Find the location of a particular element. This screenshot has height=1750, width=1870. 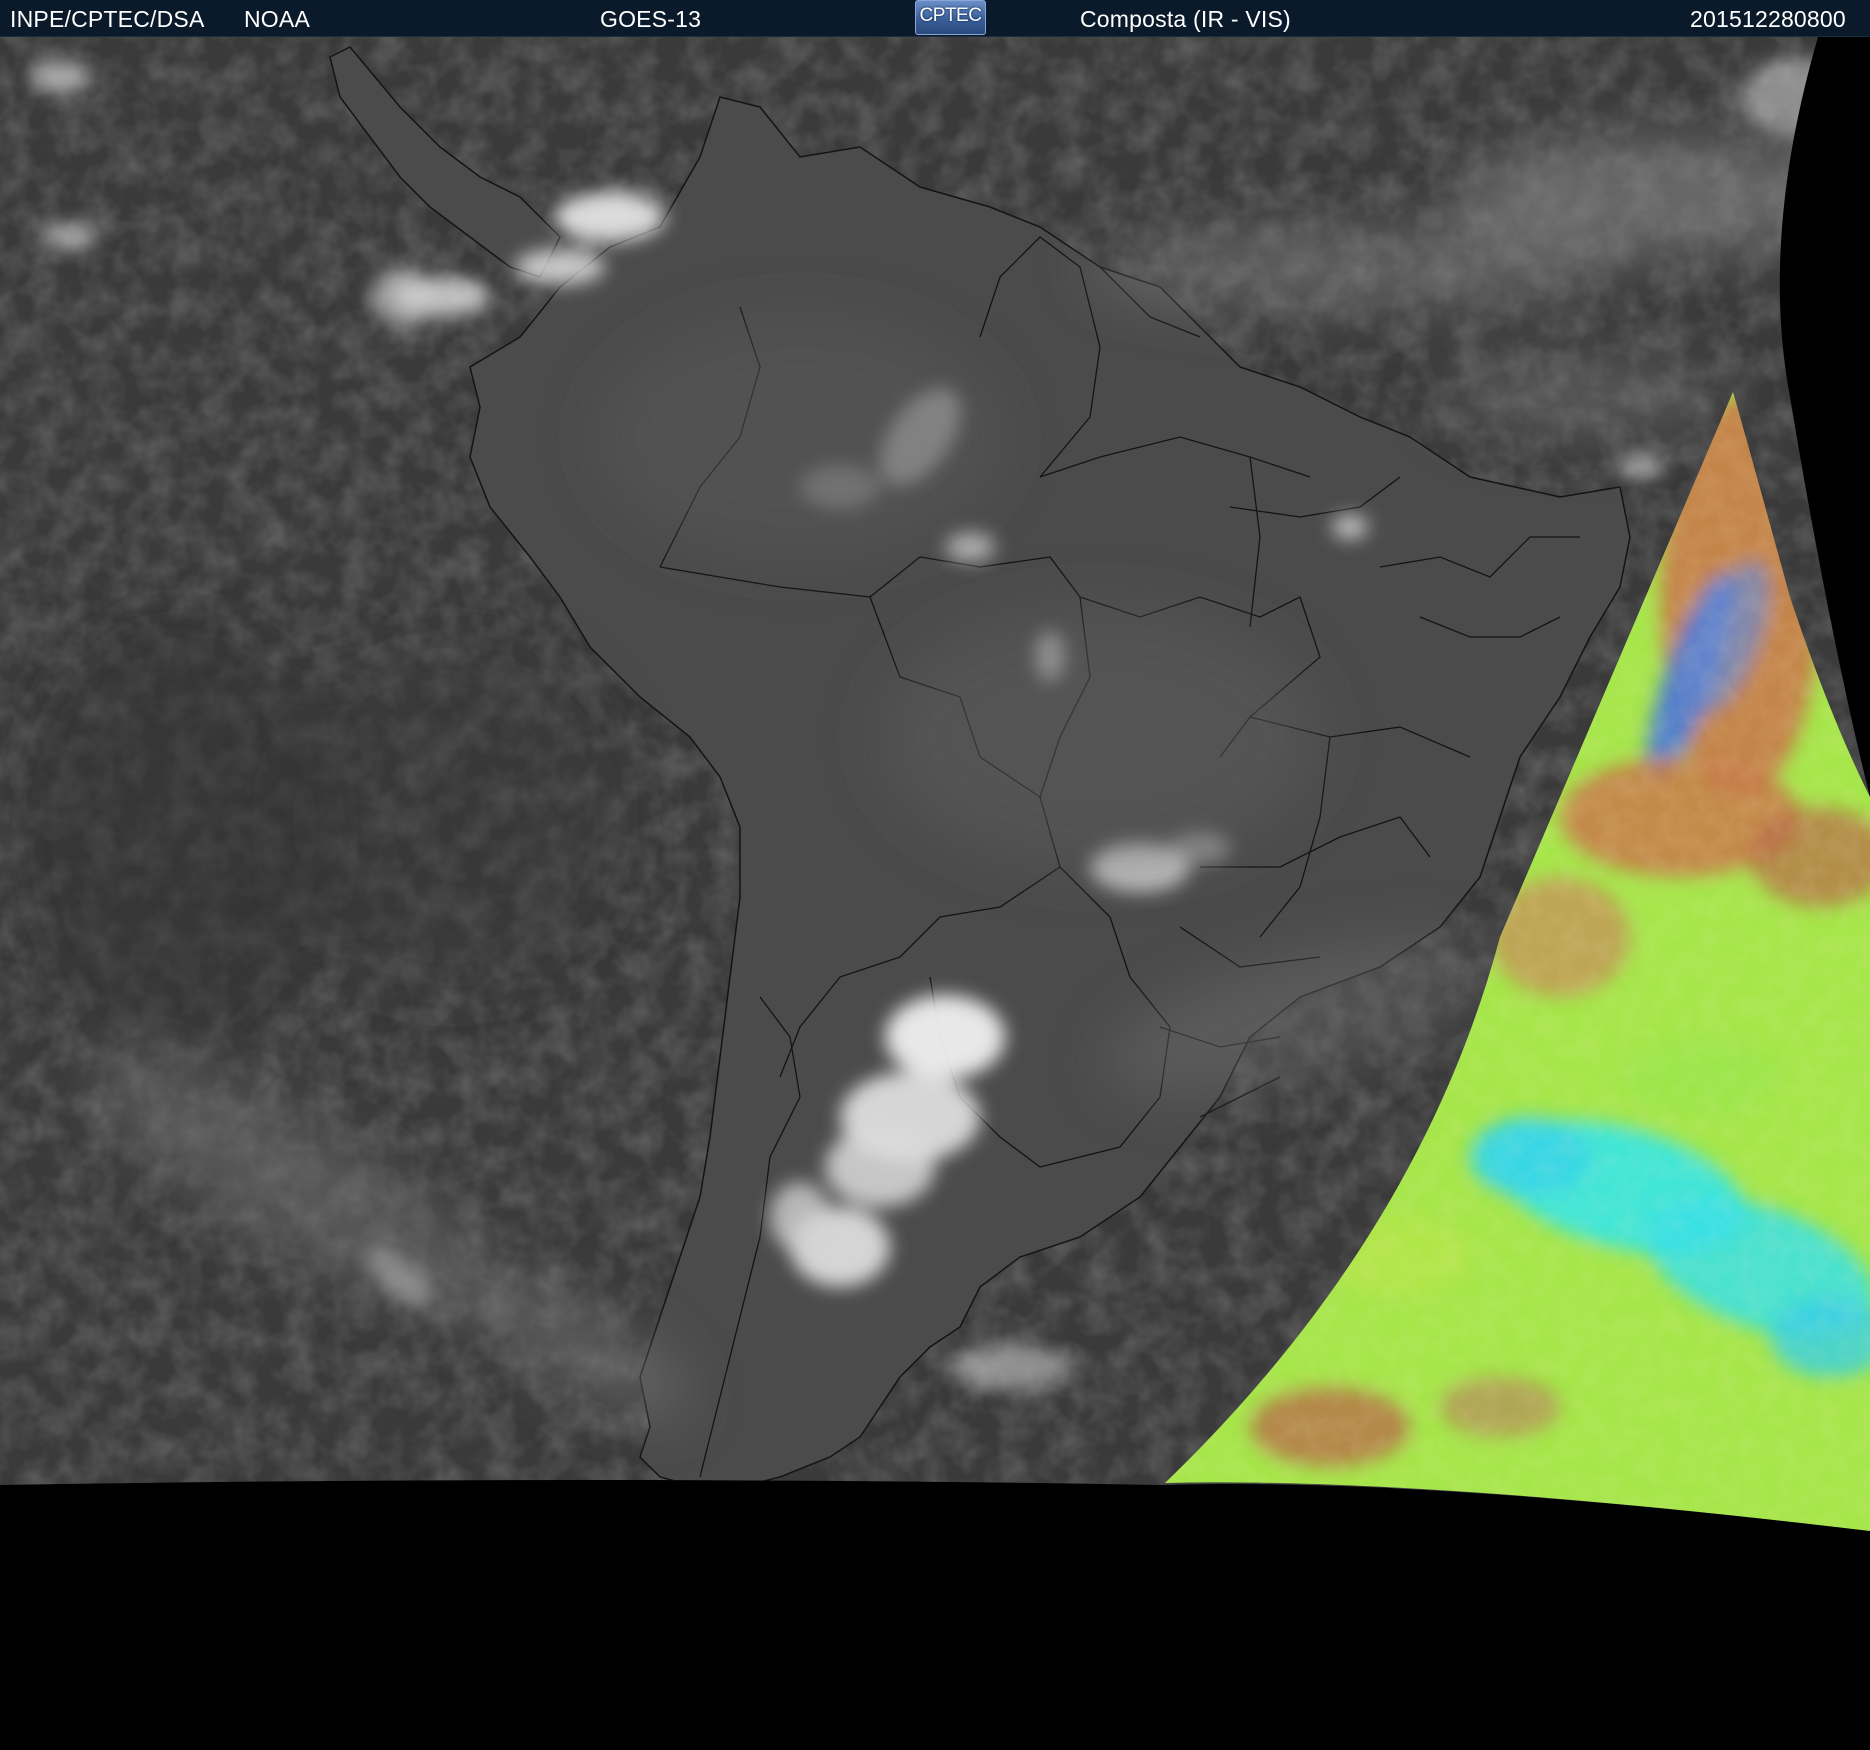

cptec-logo: CPTEC is located at coordinates (950, 17).